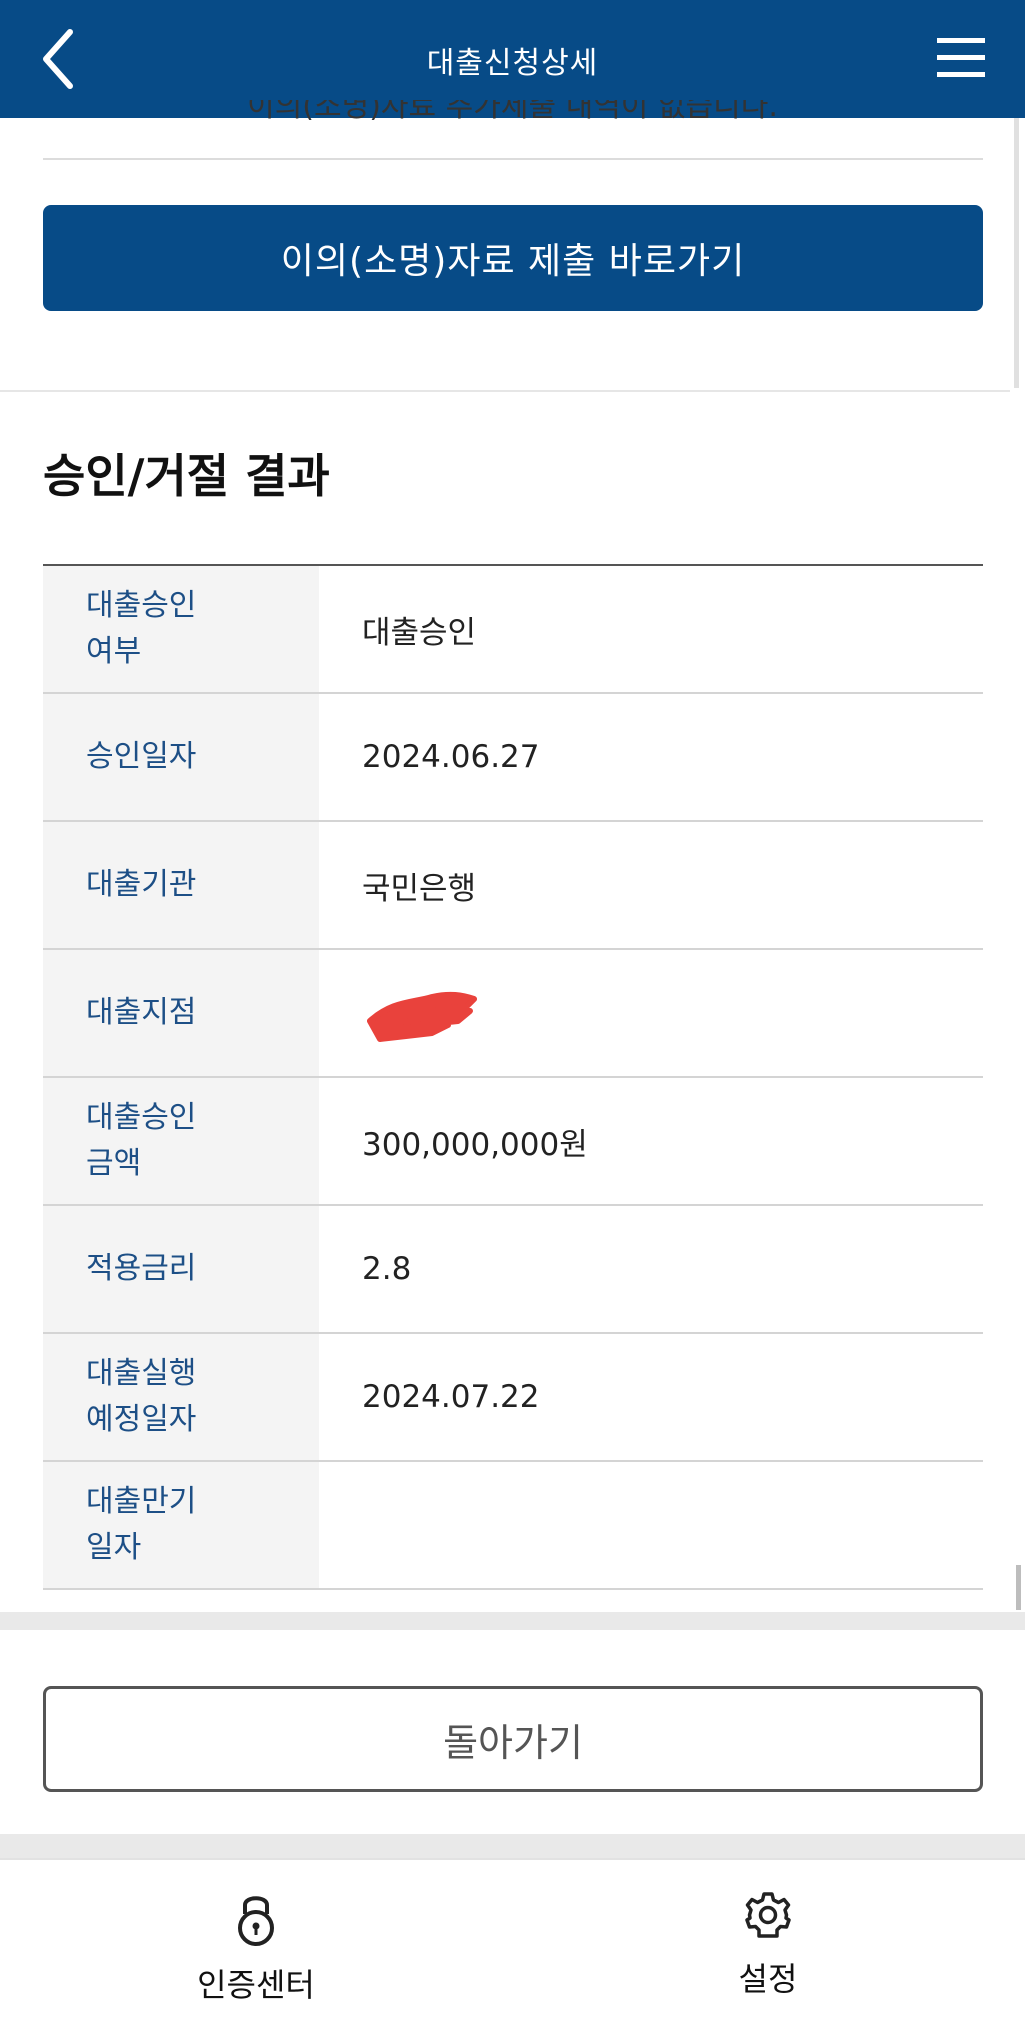 The width and height of the screenshot is (1025, 2030). I want to click on row-value: 국민은행, so click(419, 888).